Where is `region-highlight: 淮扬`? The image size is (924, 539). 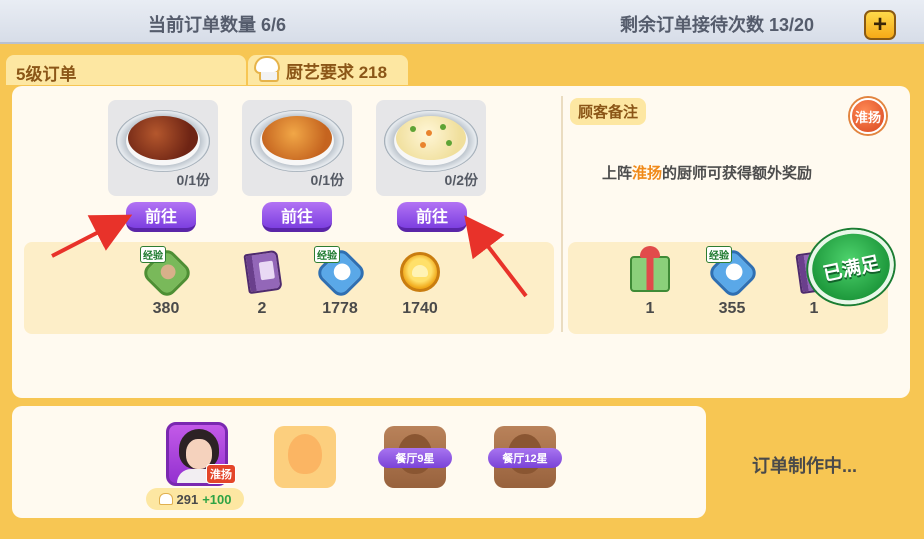 region-highlight: 淮扬 is located at coordinates (647, 173).